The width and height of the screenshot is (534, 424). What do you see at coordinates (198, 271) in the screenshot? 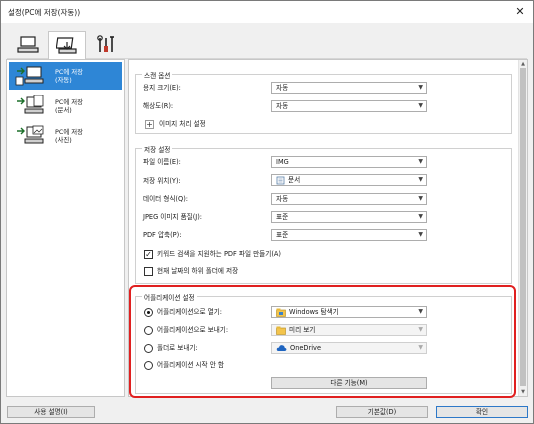
I see `date-subfolder-label: 현재 날짜의 하위 폴더에 저장` at bounding box center [198, 271].